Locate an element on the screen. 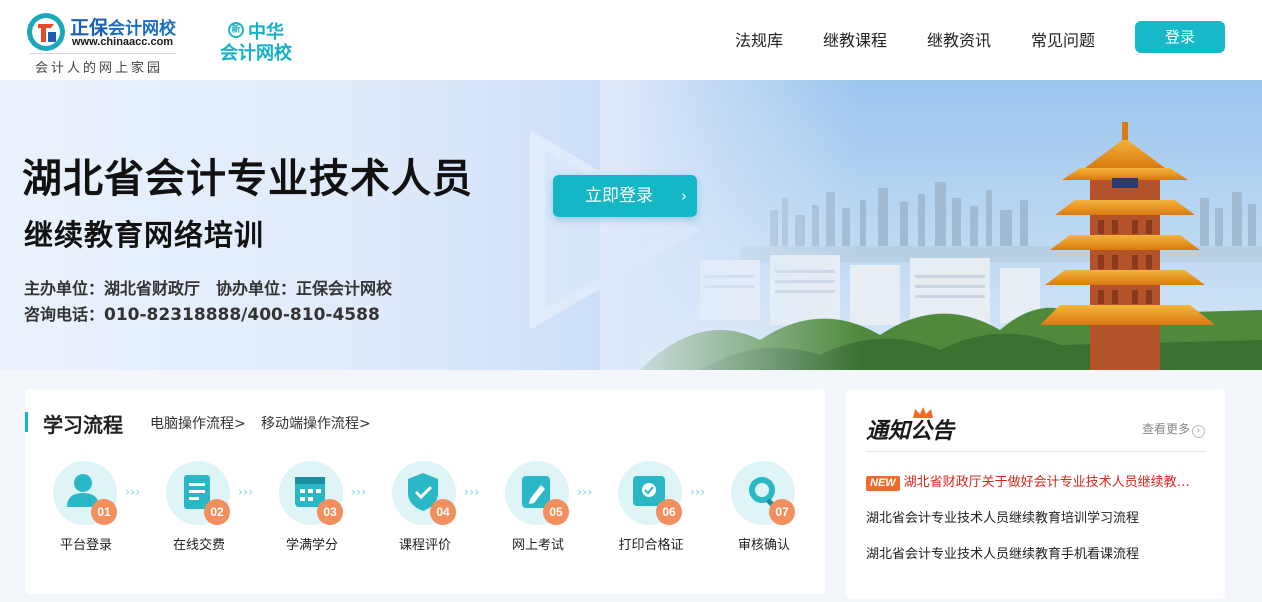  step-credits: 03 学满学分 is located at coordinates (312, 511).